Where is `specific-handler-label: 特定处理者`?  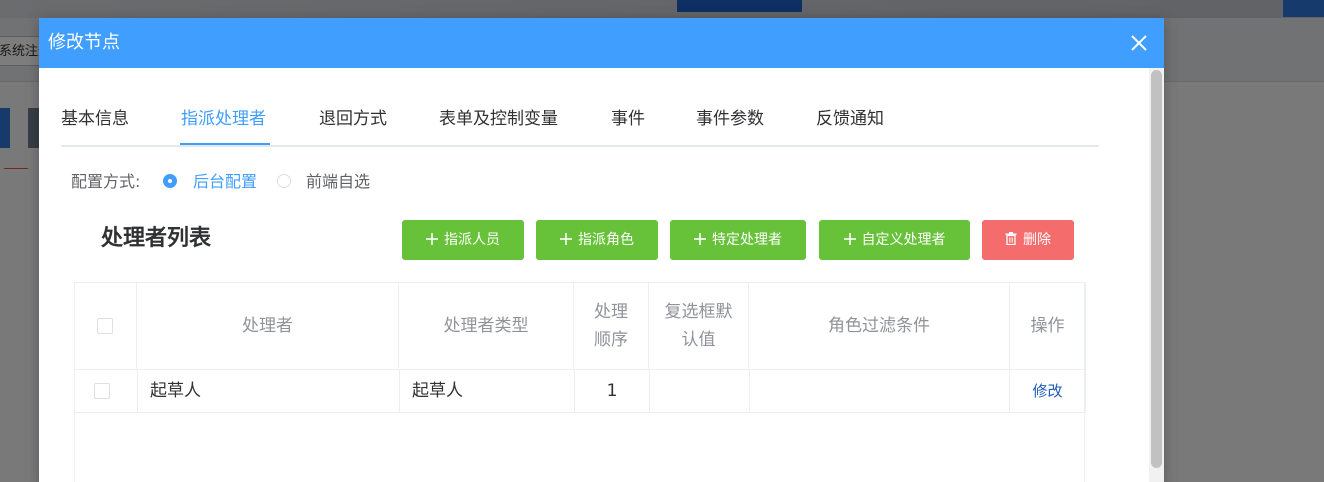
specific-handler-label: 特定处理者 is located at coordinates (747, 240).